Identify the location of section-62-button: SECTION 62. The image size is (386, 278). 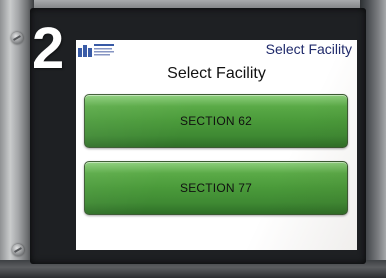
(216, 121).